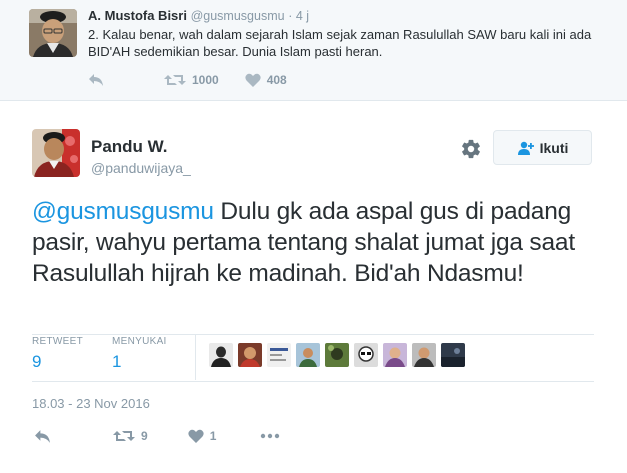  I want to click on settings-button, so click(471, 149).